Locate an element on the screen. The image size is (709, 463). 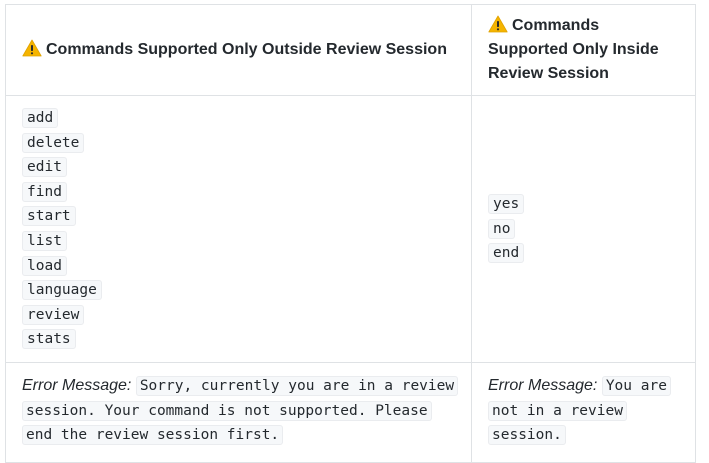
list-item: end is located at coordinates (583, 253).